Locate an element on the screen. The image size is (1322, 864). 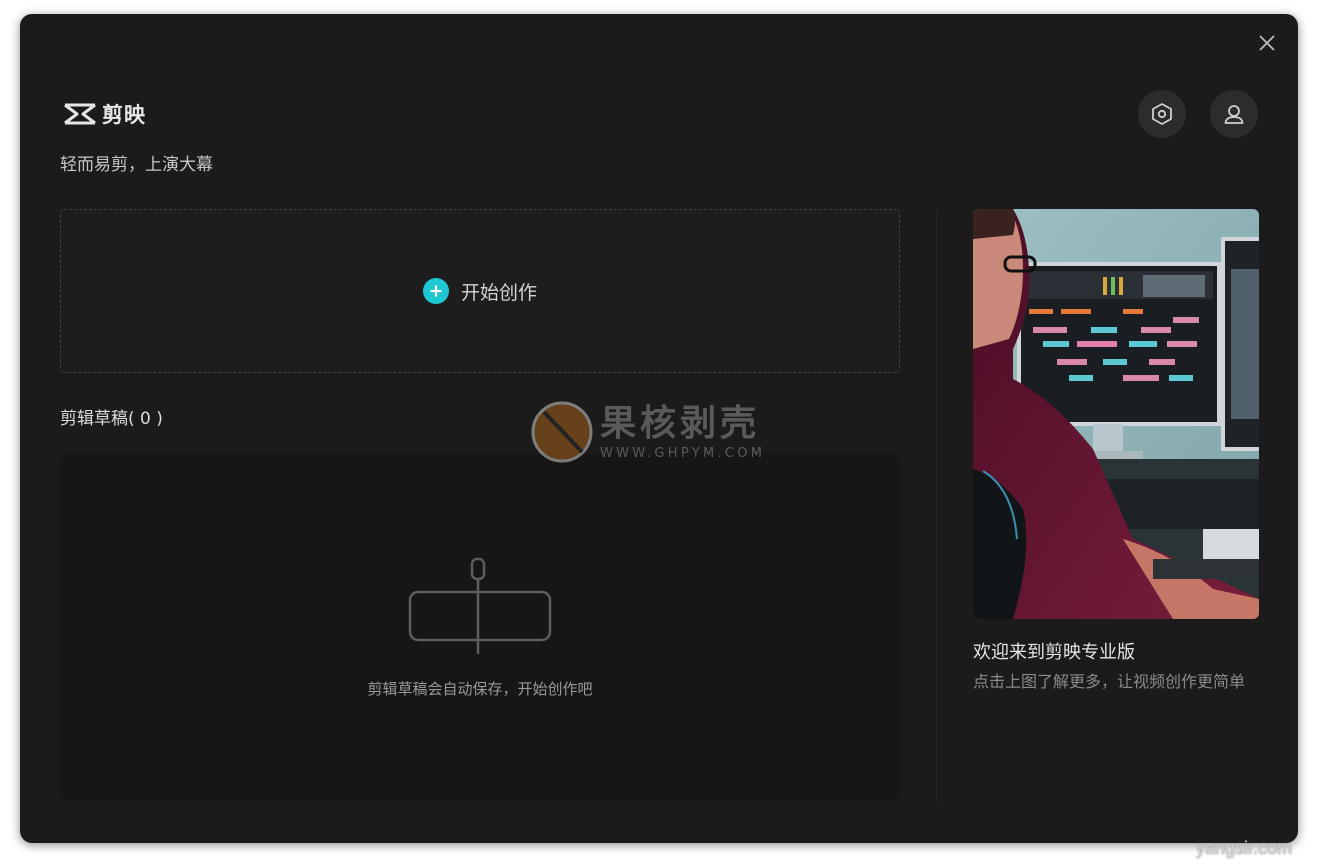
capcut-logo-icon is located at coordinates (80, 114).